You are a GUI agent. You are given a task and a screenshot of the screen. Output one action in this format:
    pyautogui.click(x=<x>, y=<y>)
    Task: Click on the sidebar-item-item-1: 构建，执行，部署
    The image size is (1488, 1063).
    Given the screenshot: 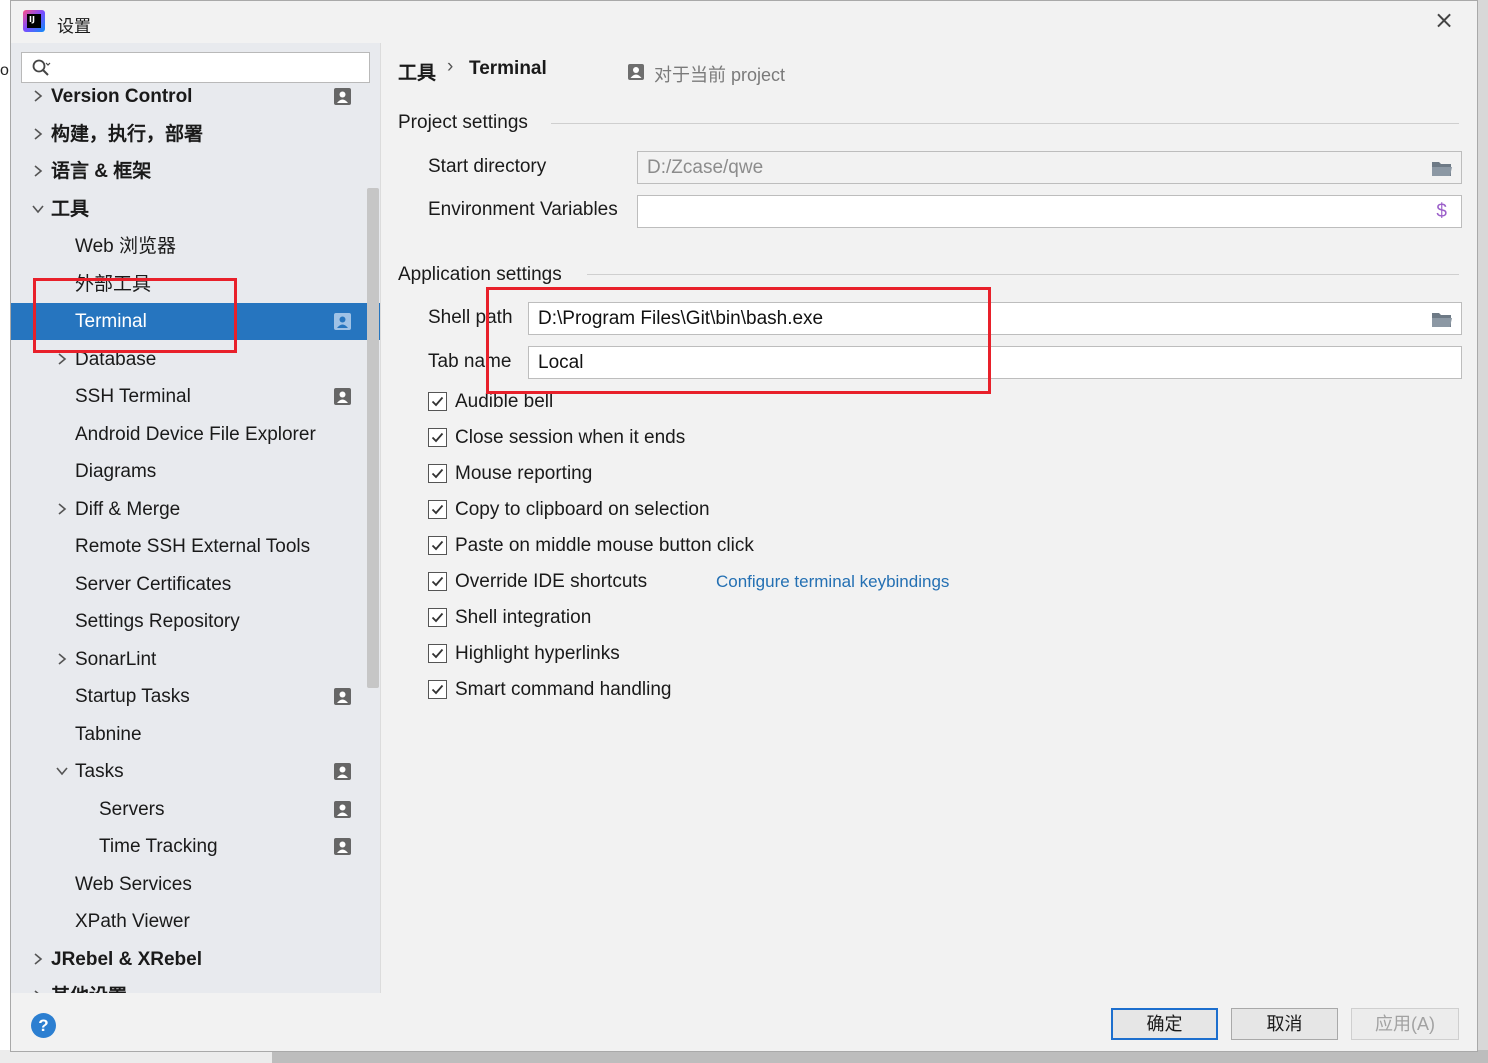 What is the action you would take?
    pyautogui.click(x=196, y=134)
    